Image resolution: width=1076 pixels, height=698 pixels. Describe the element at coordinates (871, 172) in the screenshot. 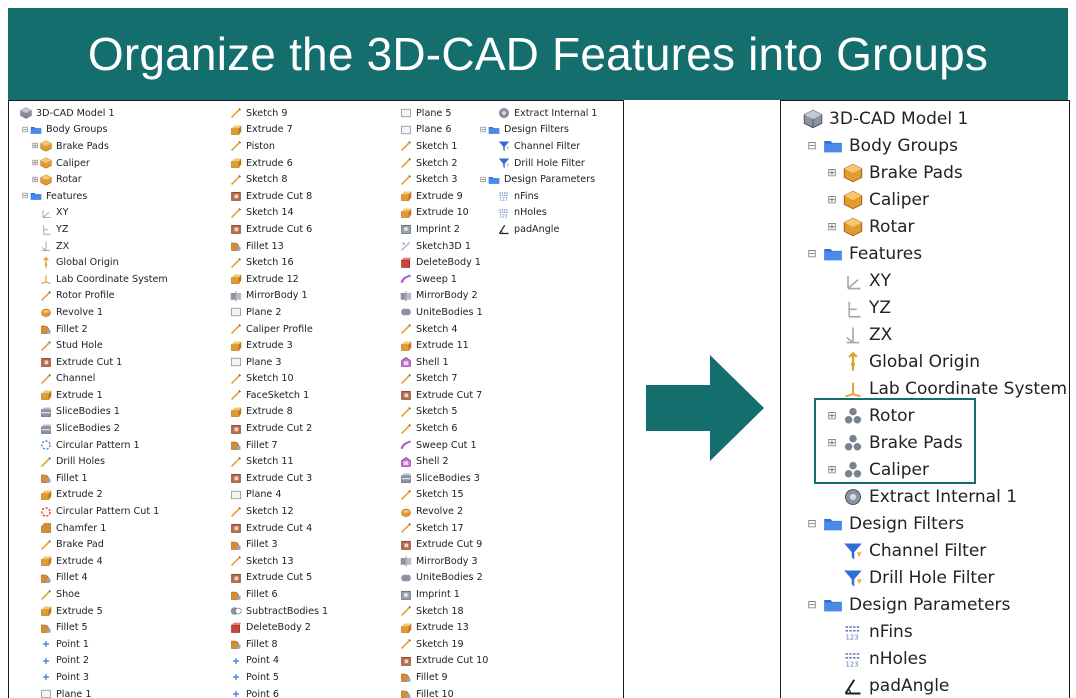

I see `after-tree-item: ⊞ Brake Pads` at that location.